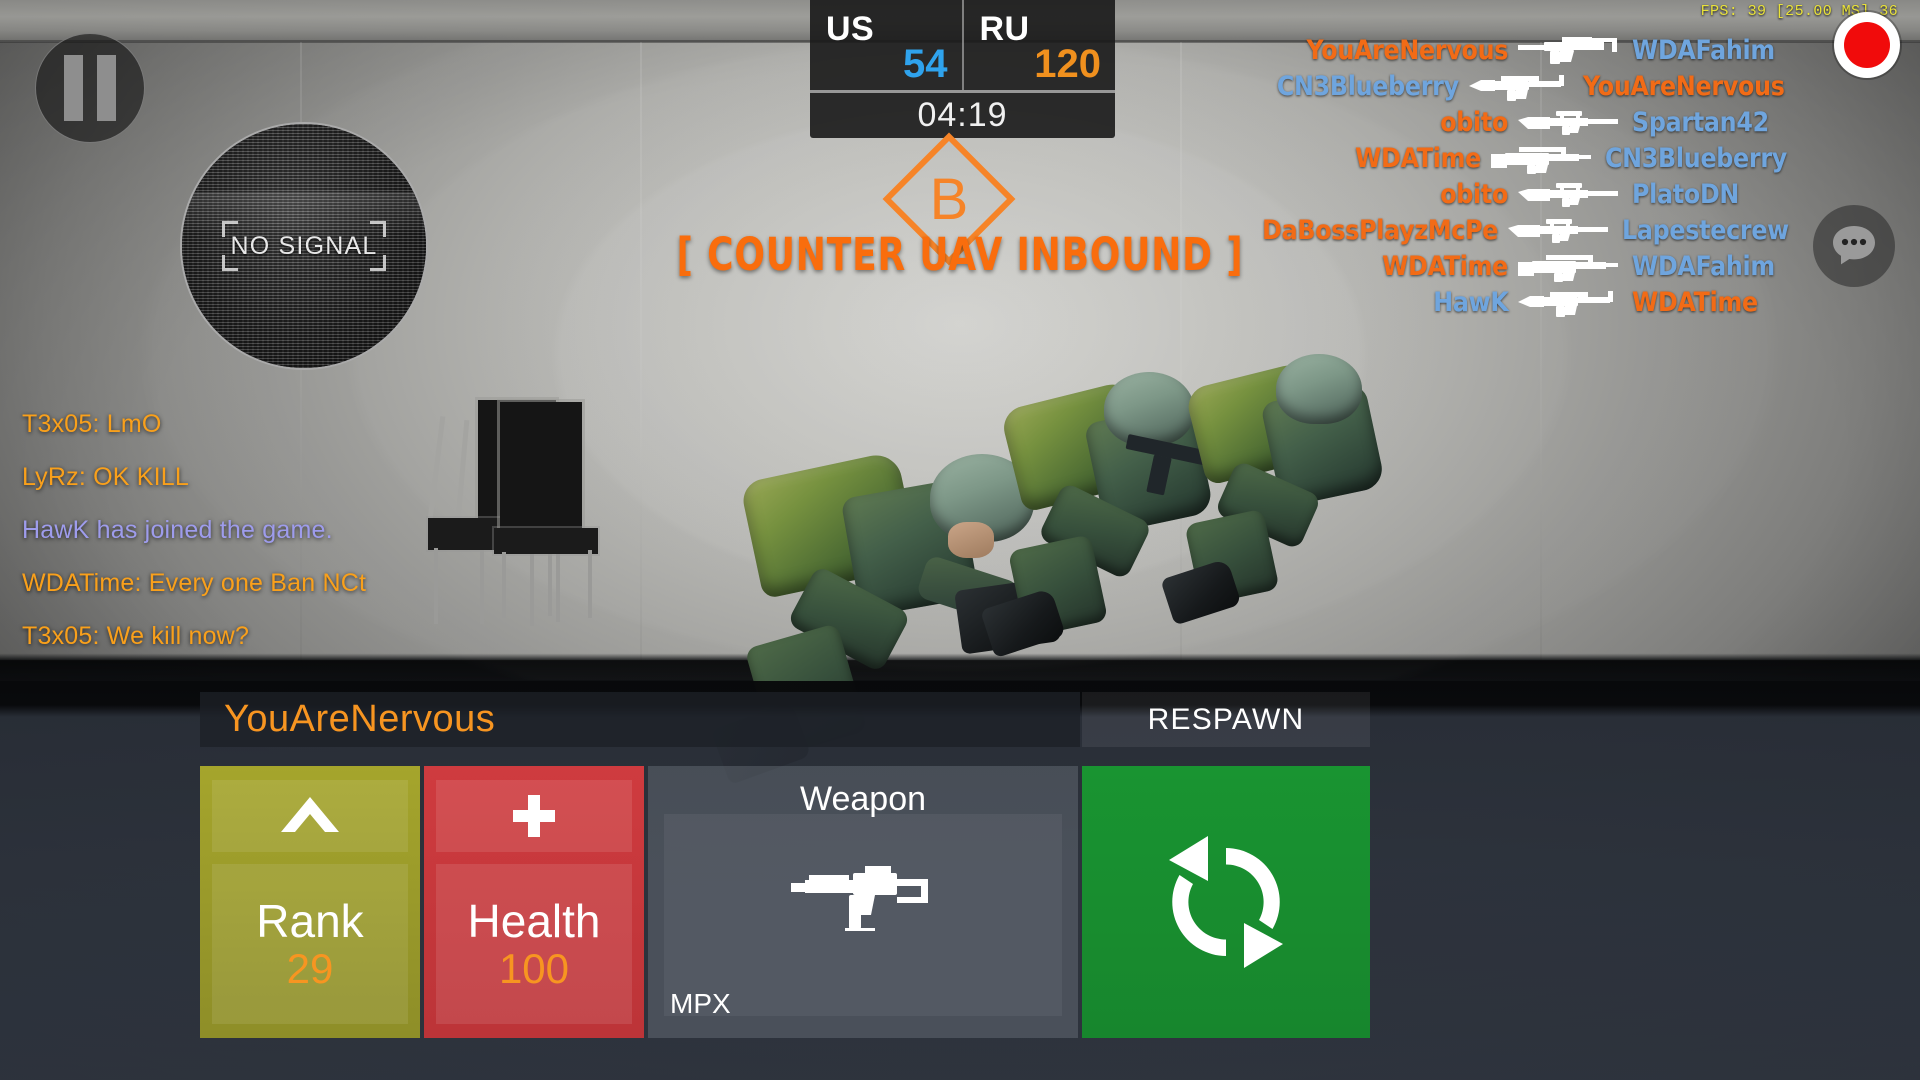 This screenshot has height=1080, width=1920. I want to click on kill-feed-killer: CN3Blueberry, so click(1367, 86).